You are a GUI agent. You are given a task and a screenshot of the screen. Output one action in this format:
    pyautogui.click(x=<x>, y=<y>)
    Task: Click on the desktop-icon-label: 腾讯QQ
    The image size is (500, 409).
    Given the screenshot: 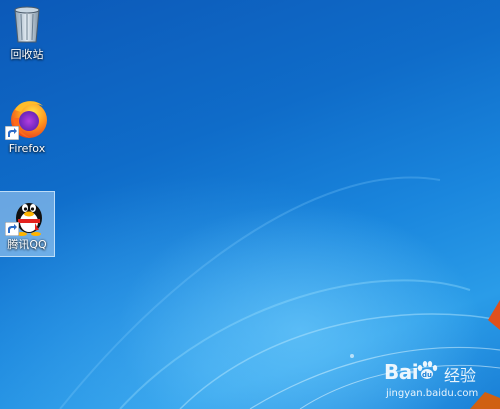 What is the action you would take?
    pyautogui.click(x=27, y=244)
    